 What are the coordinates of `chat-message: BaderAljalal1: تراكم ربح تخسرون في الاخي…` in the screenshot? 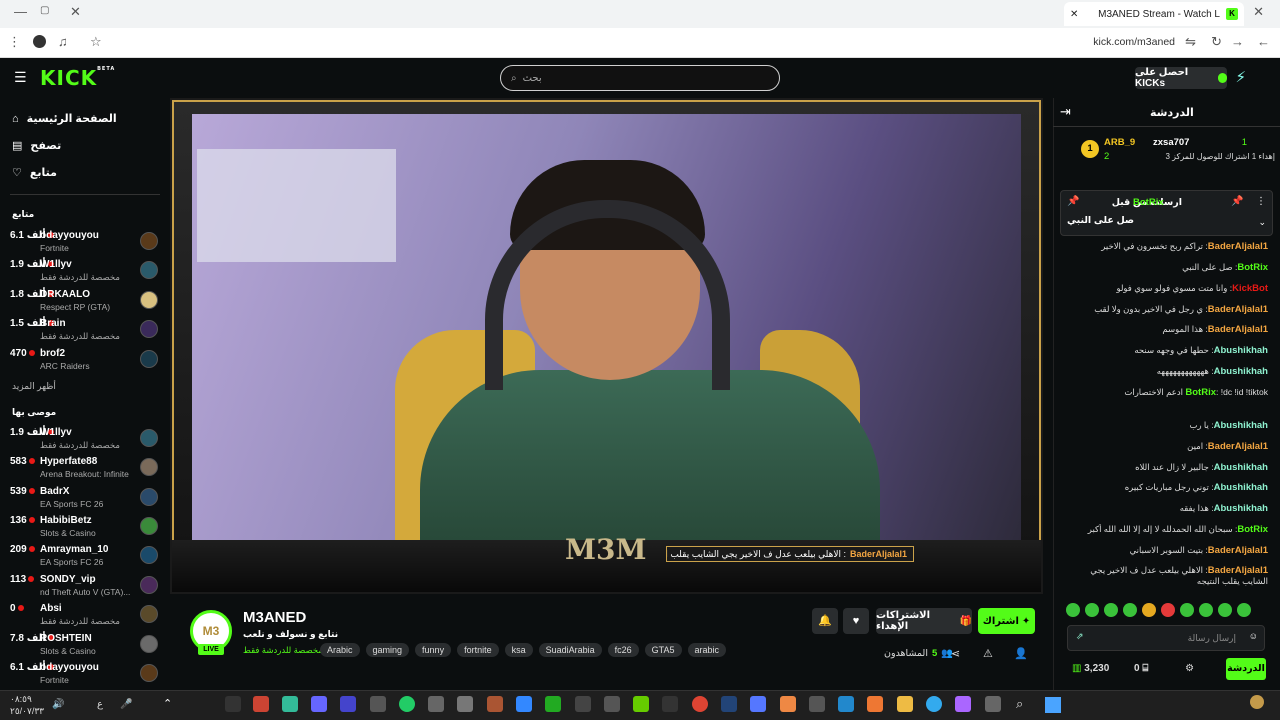 It's located at (1165, 246).